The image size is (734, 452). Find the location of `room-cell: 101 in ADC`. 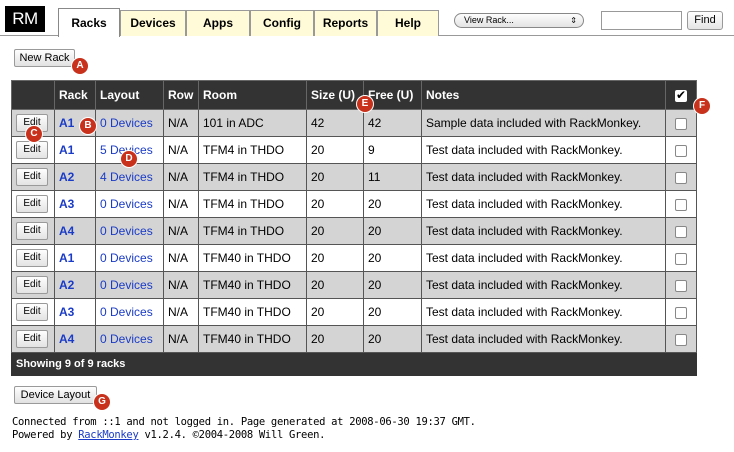

room-cell: 101 in ADC is located at coordinates (252, 123).